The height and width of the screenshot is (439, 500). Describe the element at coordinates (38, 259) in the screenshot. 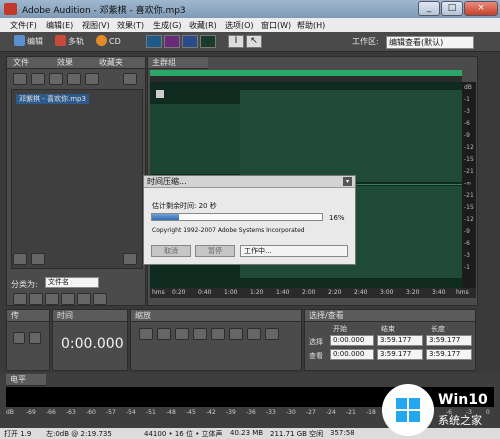

I see `loop-icon` at that location.